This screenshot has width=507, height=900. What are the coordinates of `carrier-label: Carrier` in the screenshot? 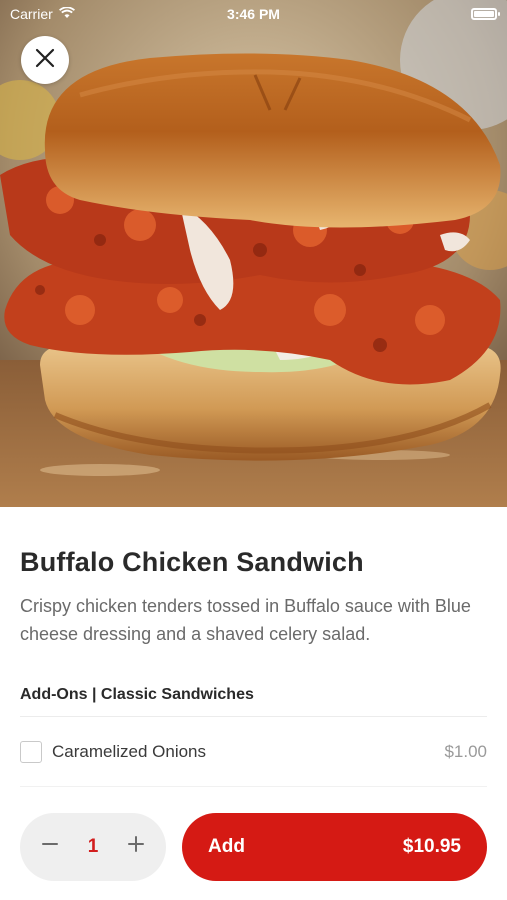 It's located at (31, 14).